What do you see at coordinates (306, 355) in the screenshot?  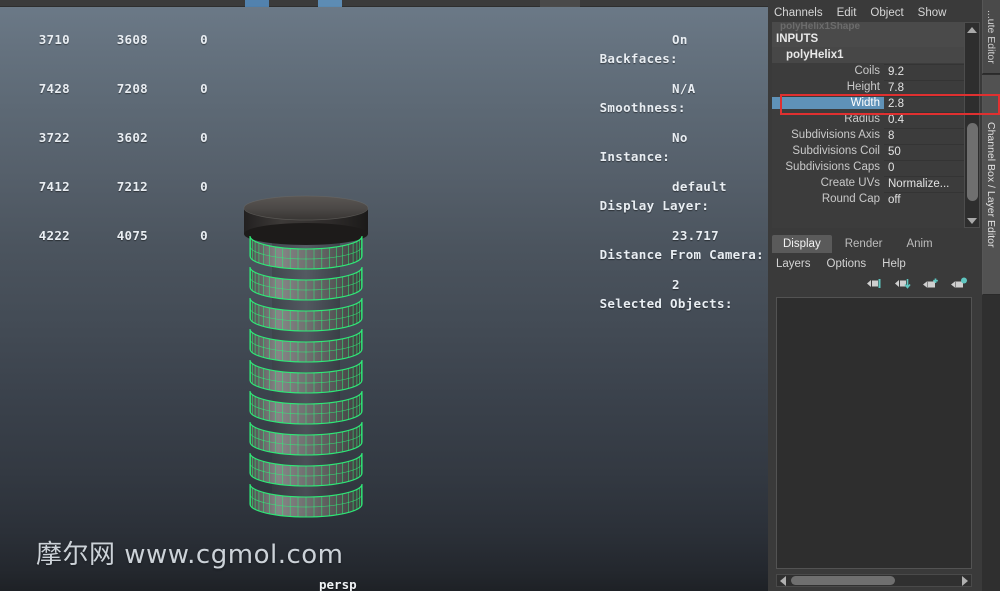 I see `helix-spring-model` at bounding box center [306, 355].